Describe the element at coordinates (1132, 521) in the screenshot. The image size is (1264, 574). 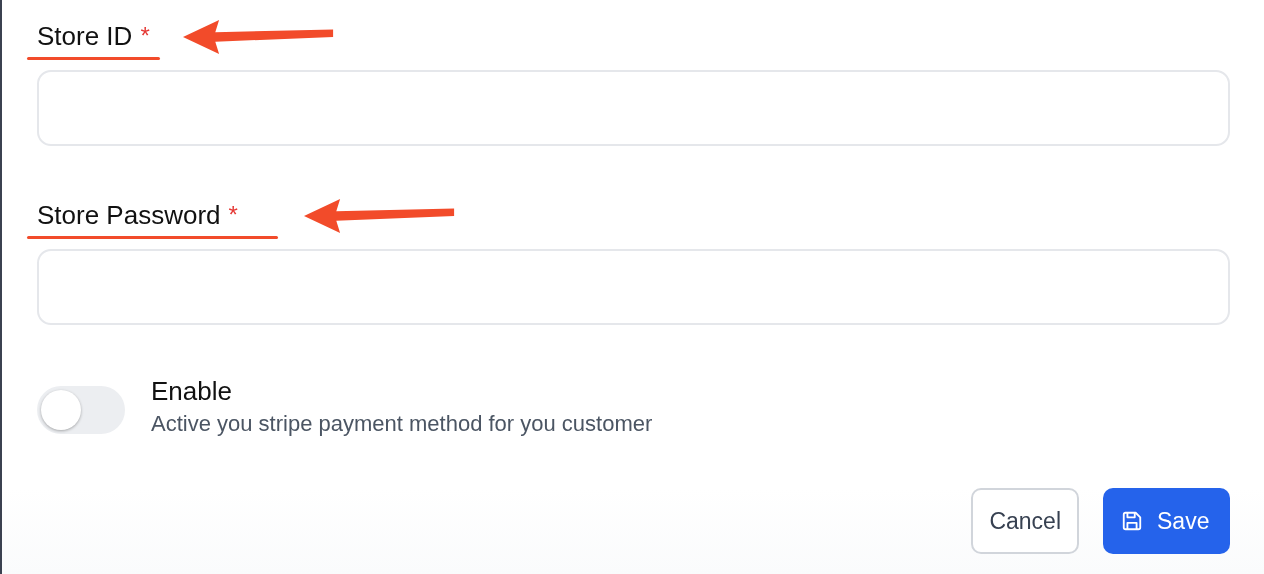
I see `save-icon` at that location.